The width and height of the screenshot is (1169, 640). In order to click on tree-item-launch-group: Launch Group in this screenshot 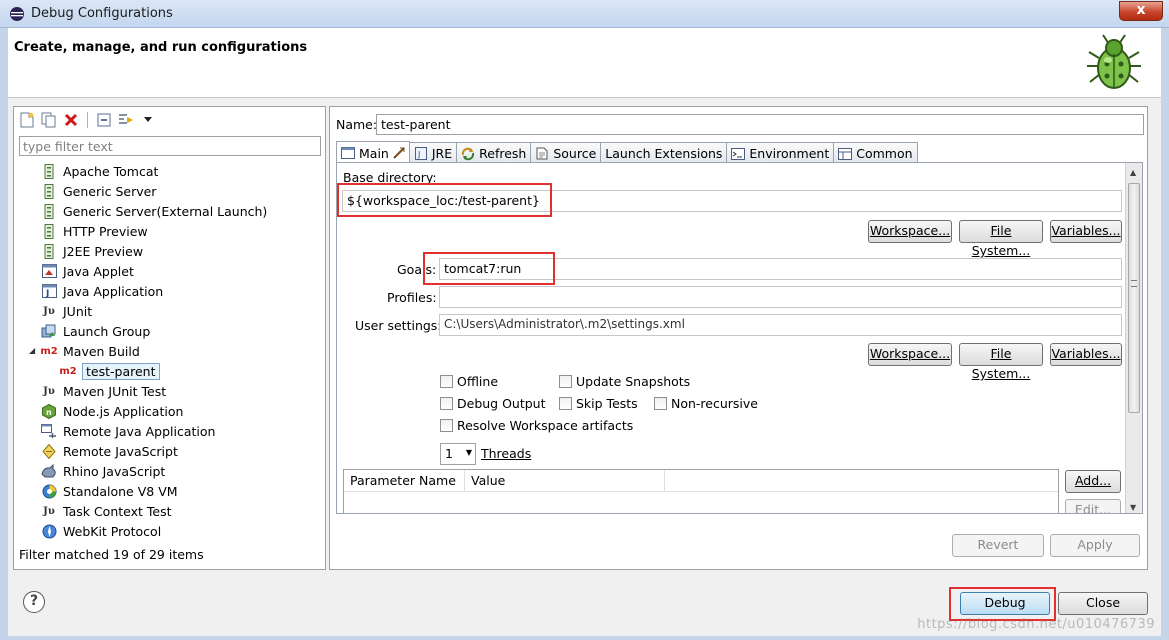, I will do `click(169, 331)`.